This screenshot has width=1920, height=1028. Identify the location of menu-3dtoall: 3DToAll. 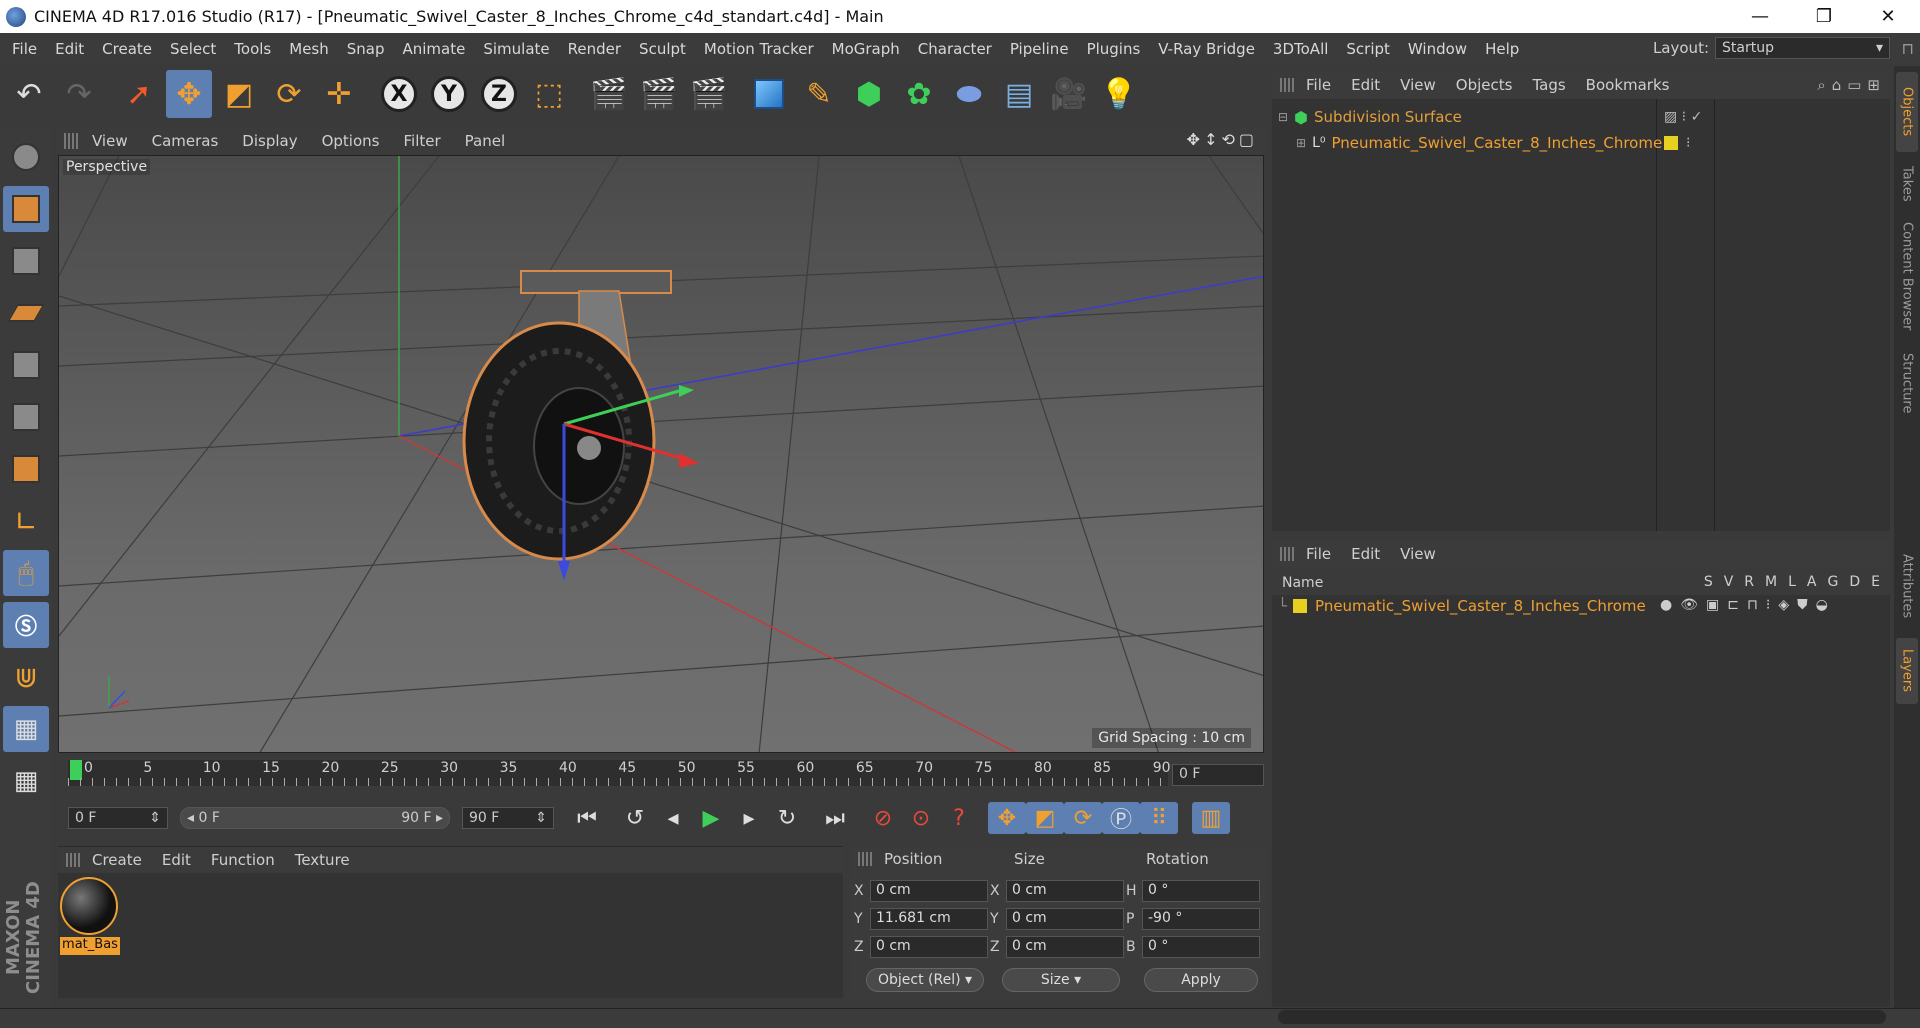
(1300, 49).